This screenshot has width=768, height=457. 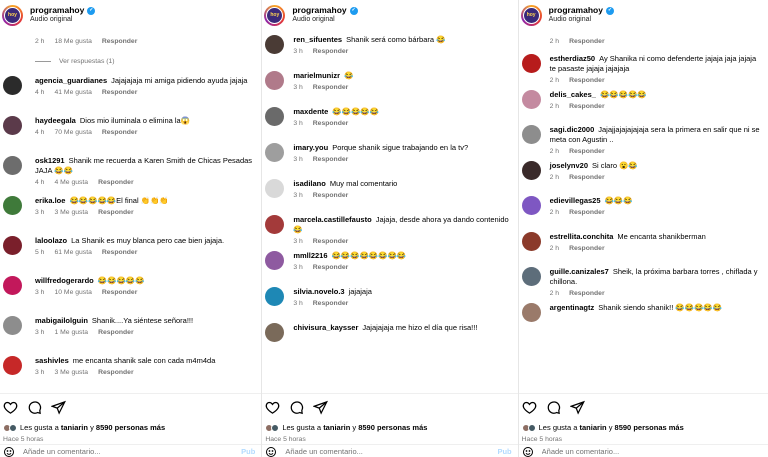 I want to click on comment-like-count: 70 Me gusta, so click(x=72, y=132).